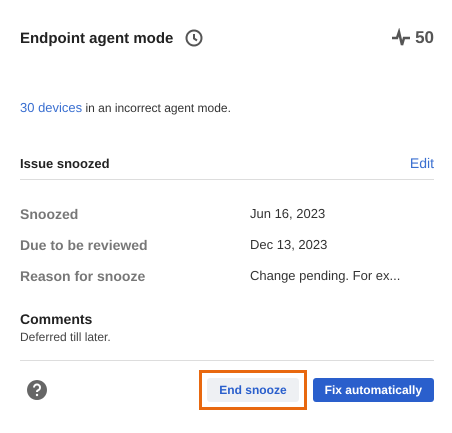 Image resolution: width=452 pixels, height=433 pixels. Describe the element at coordinates (288, 213) in the screenshot. I see `field-value: Jun 16, 2023` at that location.